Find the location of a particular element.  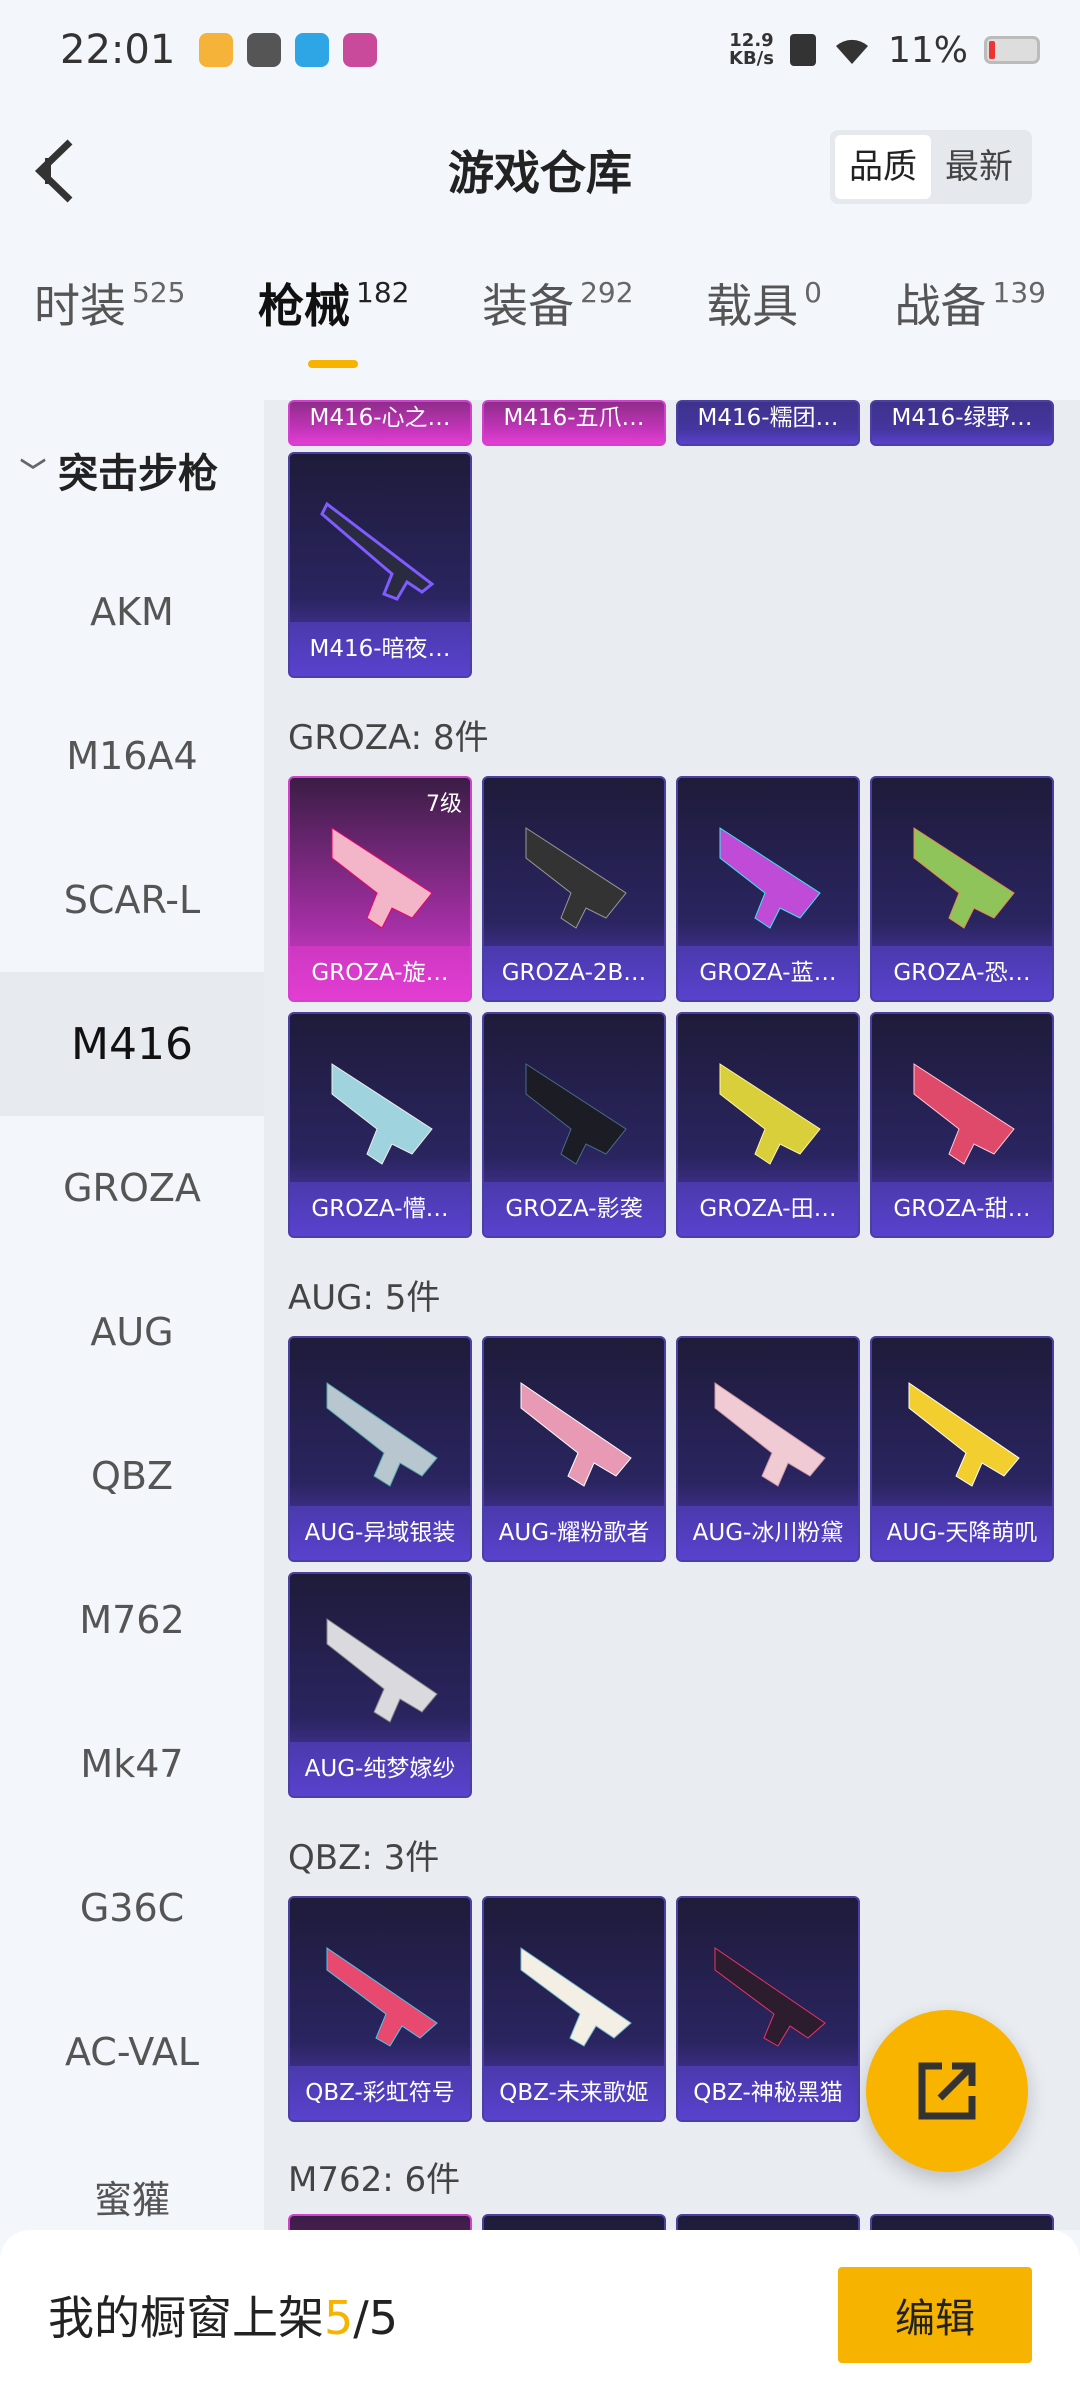

tab-supplies: 战备 139 is located at coordinates (970, 325).